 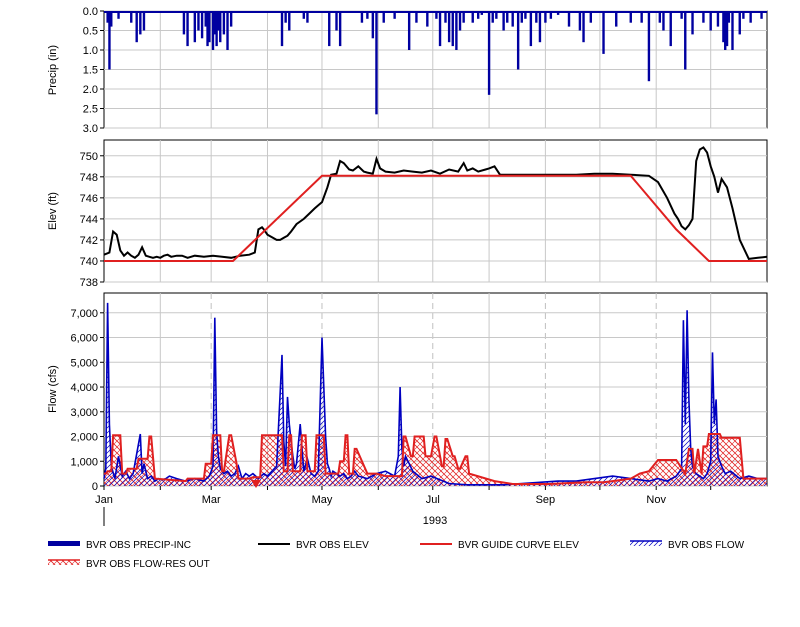 I want to click on y-tick-label: 7,000, so click(x=84, y=314).